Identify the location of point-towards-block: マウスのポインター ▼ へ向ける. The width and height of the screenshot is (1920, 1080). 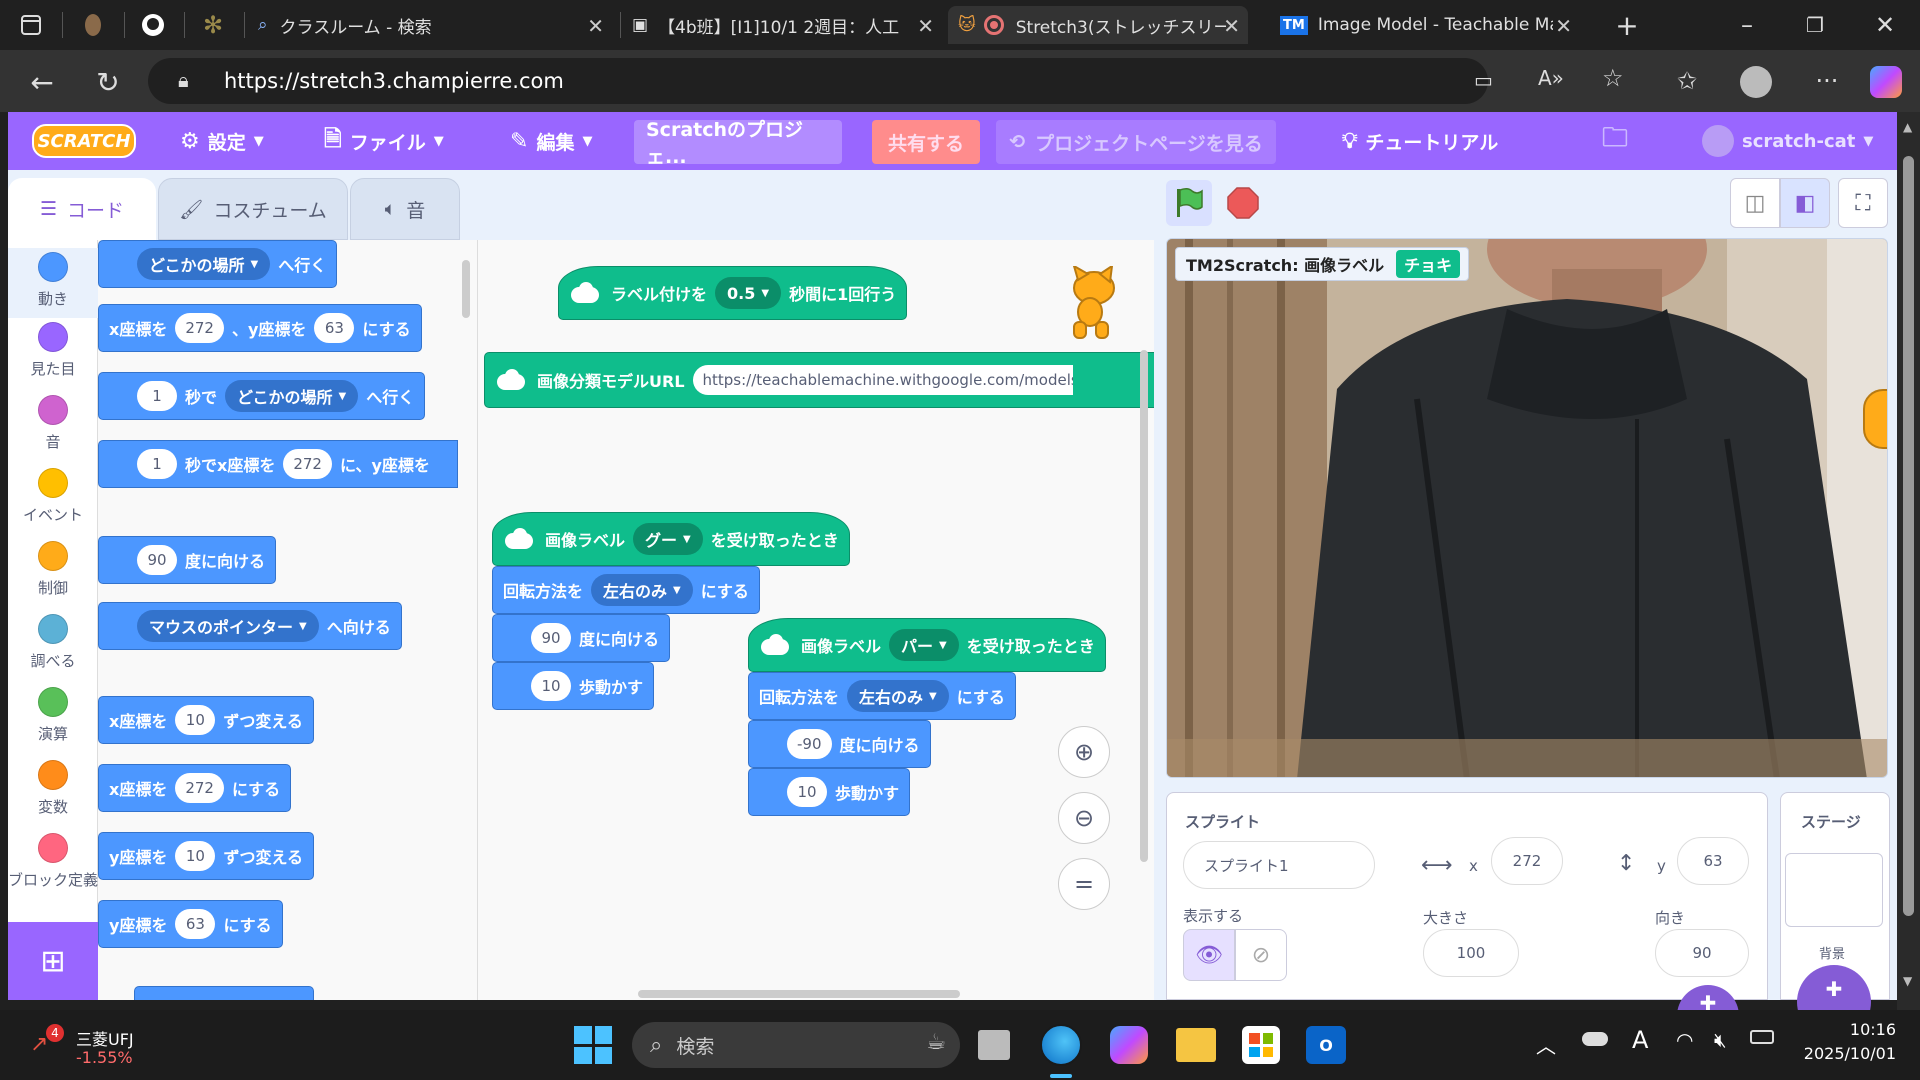
(250, 626).